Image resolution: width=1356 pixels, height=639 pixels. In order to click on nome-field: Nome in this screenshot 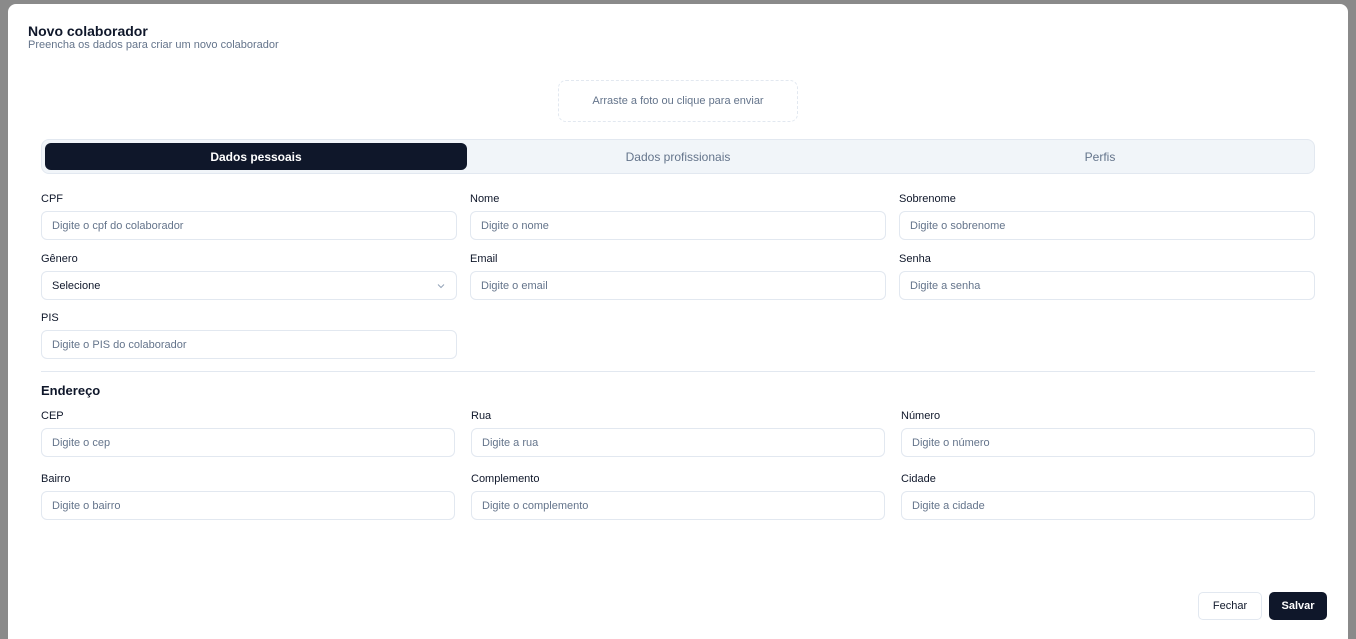, I will do `click(678, 216)`.